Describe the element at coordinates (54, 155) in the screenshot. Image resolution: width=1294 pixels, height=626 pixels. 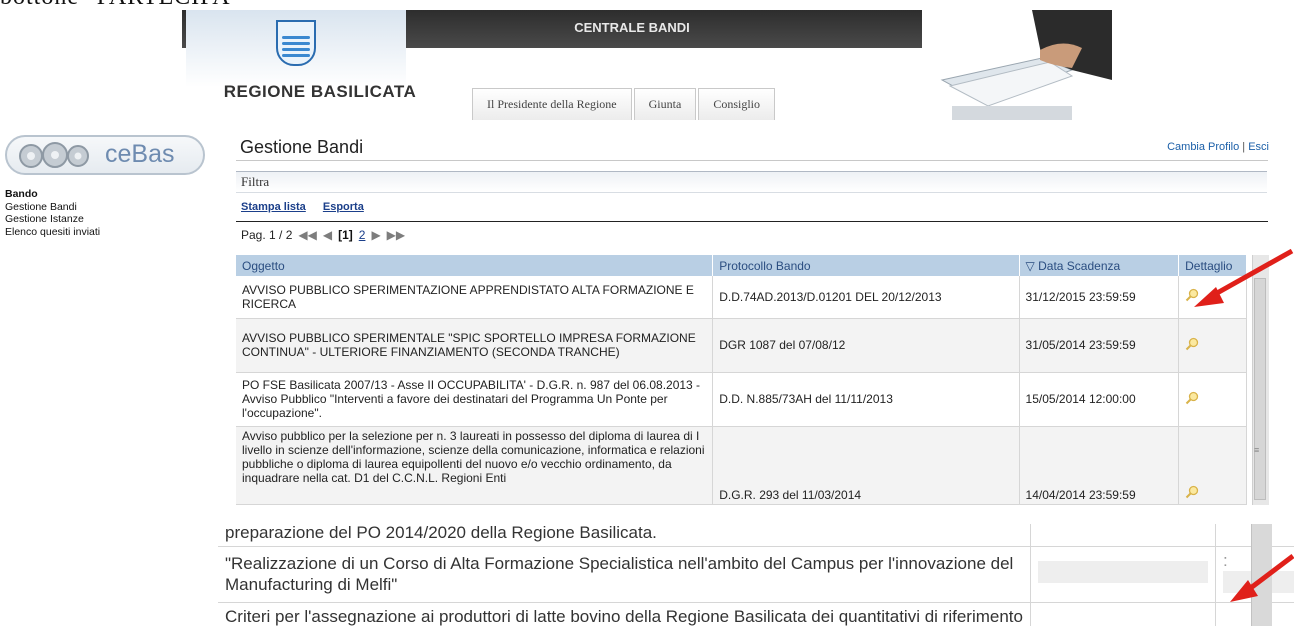
I see `gears-icon` at that location.